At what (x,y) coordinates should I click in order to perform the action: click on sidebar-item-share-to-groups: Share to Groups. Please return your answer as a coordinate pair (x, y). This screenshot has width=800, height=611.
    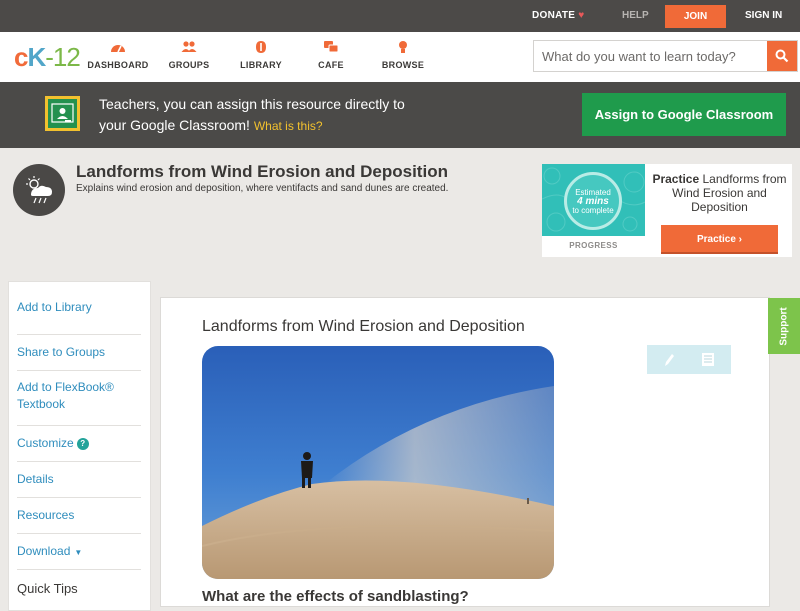
    Looking at the image, I should click on (79, 353).